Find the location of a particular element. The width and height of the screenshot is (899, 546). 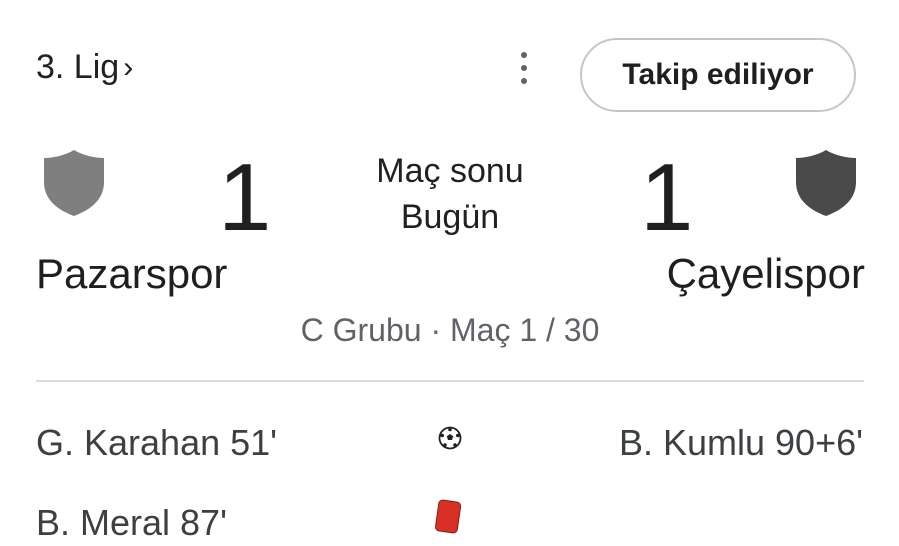

follow-button: Takip ediliyor is located at coordinates (718, 75).